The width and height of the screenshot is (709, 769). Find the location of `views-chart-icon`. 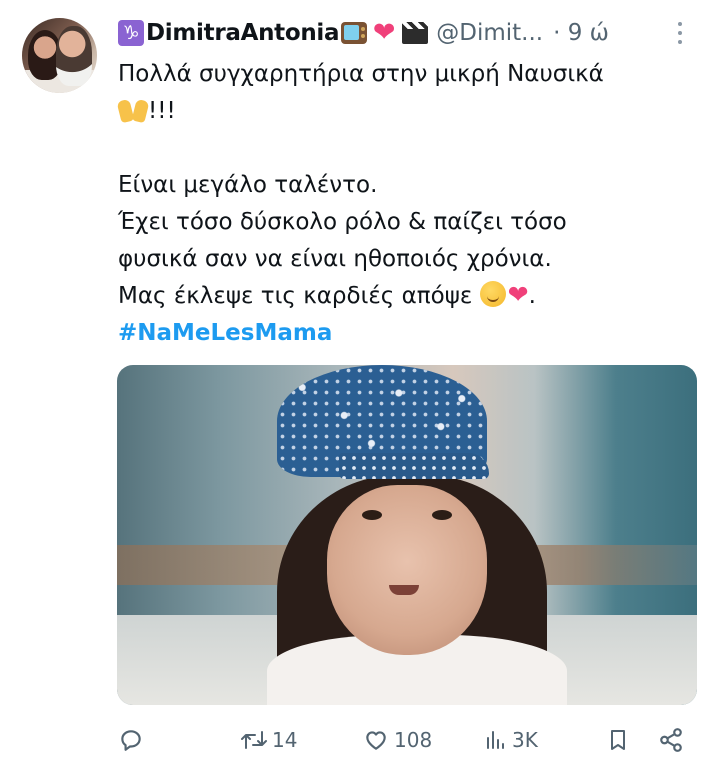

views-chart-icon is located at coordinates (495, 740).